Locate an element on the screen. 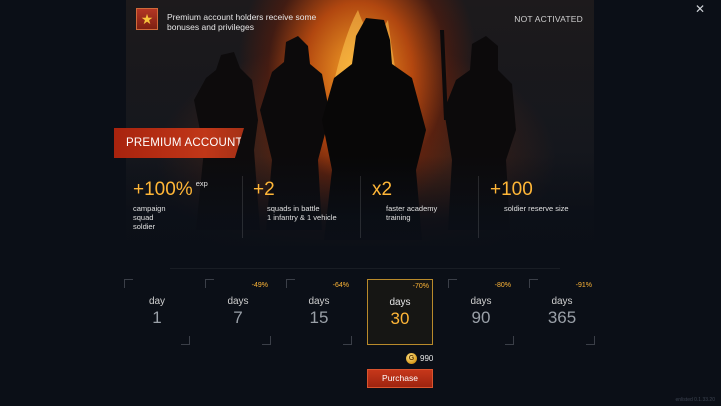 The image size is (721, 406). bonus-value: x2 is located at coordinates (382, 189).